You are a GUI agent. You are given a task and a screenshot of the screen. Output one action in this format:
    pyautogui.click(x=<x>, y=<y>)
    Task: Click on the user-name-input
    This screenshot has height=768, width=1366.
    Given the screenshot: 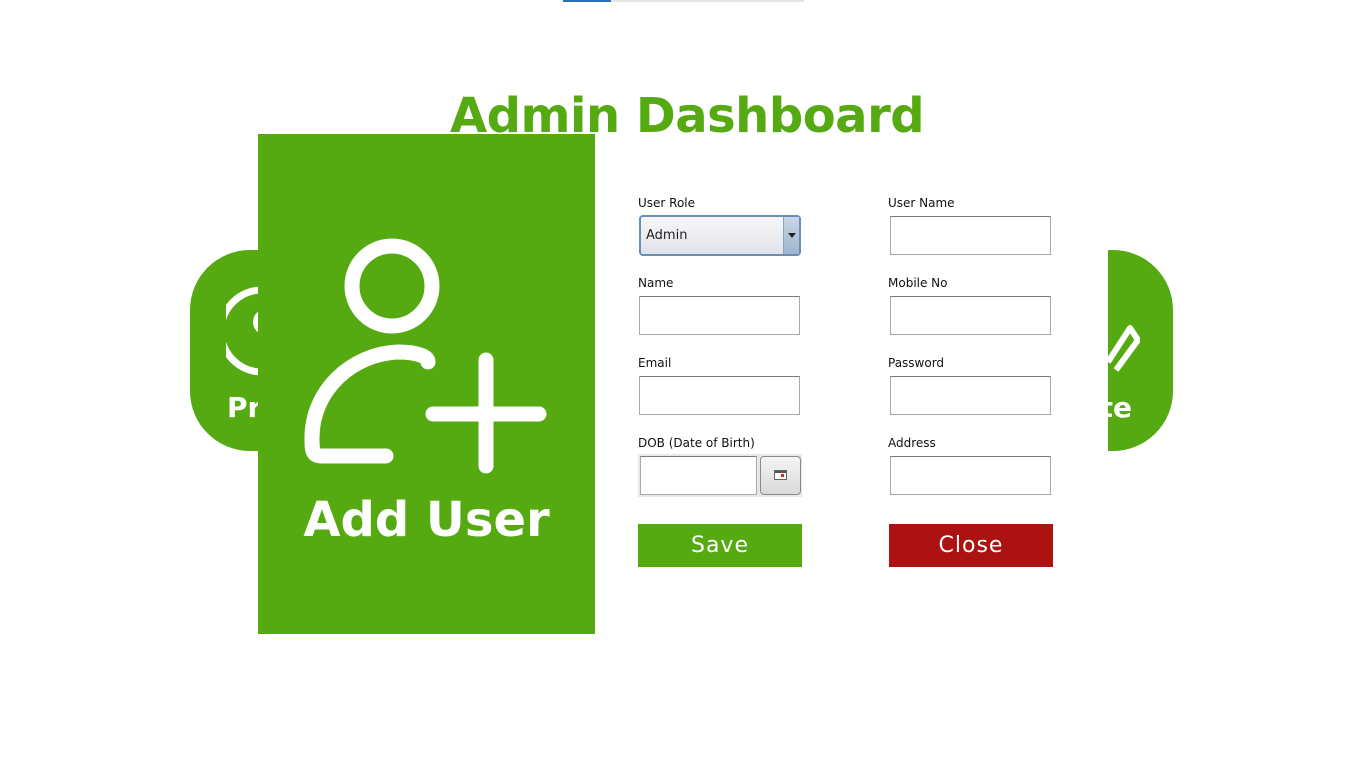 What is the action you would take?
    pyautogui.click(x=970, y=235)
    